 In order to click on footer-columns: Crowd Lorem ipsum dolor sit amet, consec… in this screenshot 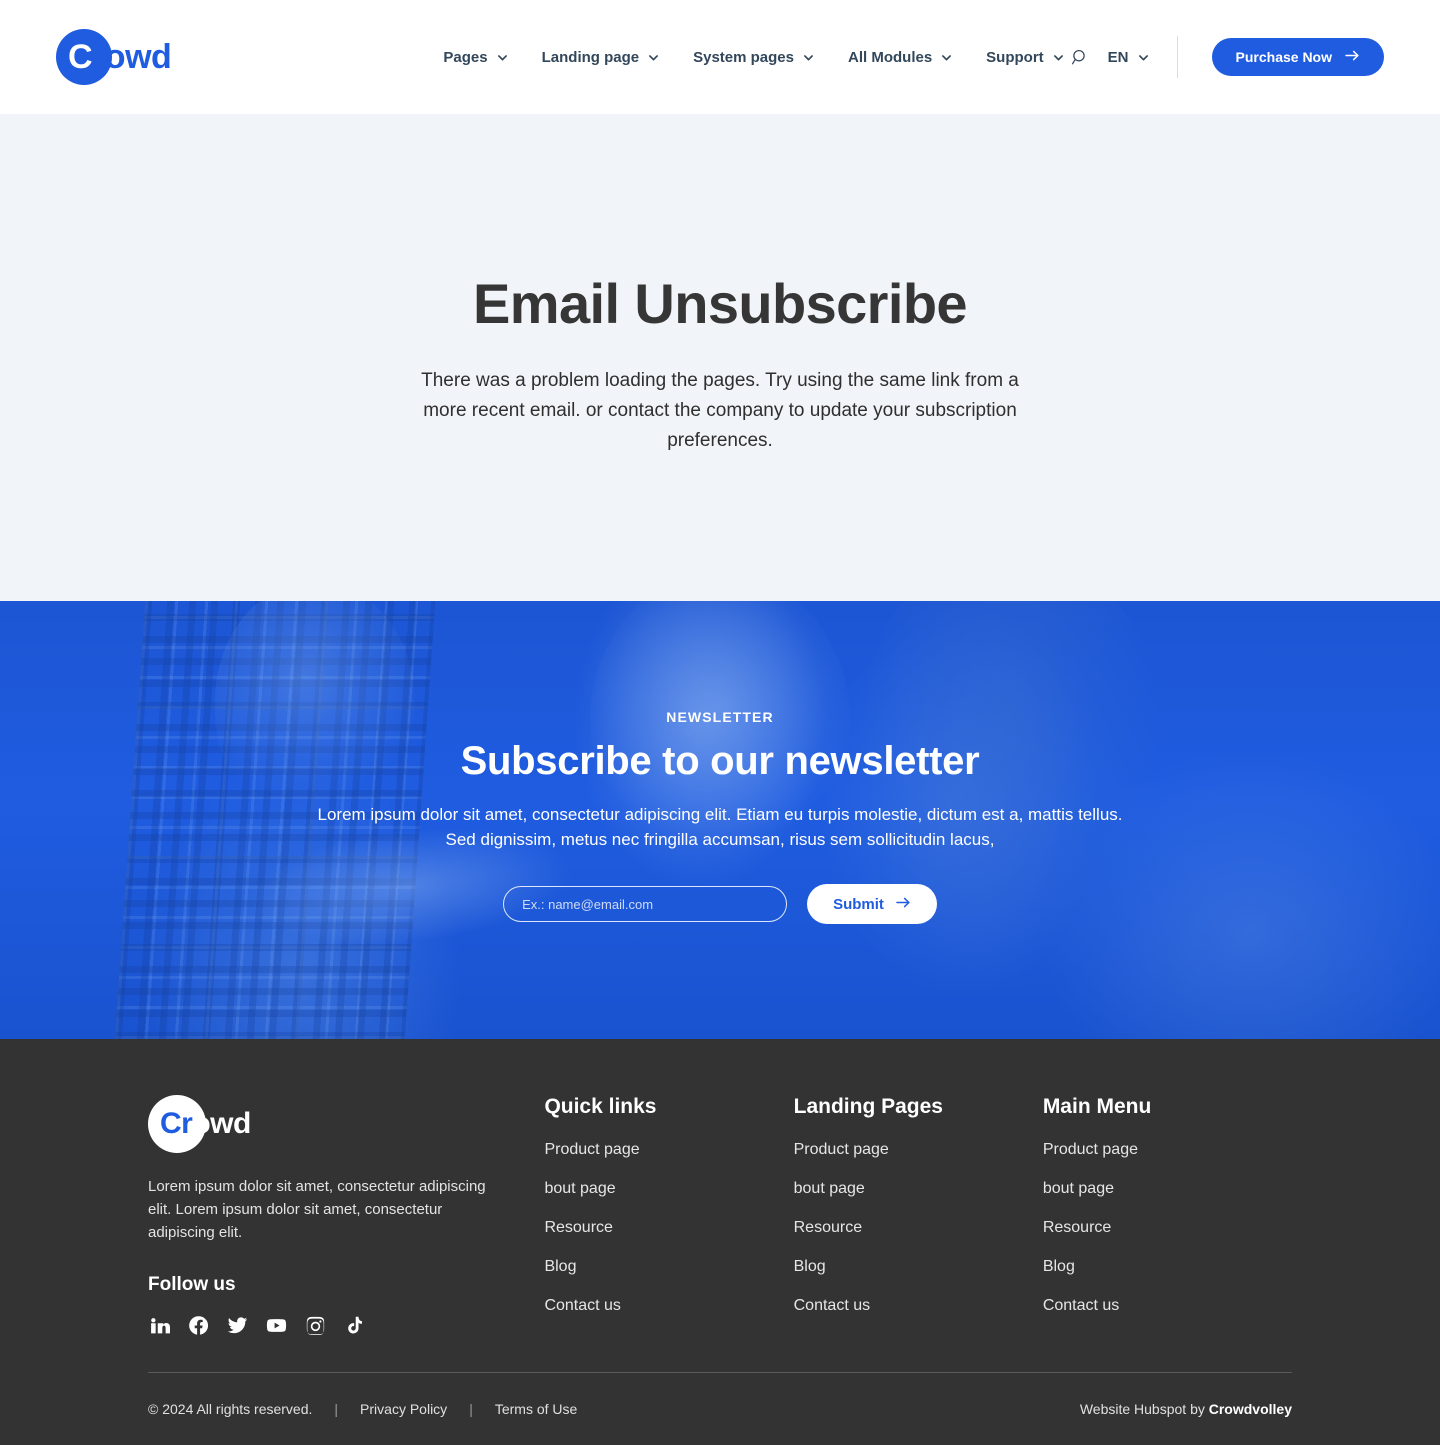, I will do `click(720, 1215)`.